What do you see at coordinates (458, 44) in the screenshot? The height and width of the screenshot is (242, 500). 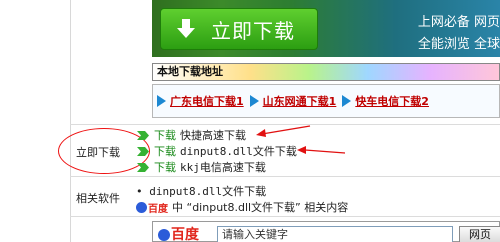 I see `banner-tagline: 全能浏览 全球` at bounding box center [458, 44].